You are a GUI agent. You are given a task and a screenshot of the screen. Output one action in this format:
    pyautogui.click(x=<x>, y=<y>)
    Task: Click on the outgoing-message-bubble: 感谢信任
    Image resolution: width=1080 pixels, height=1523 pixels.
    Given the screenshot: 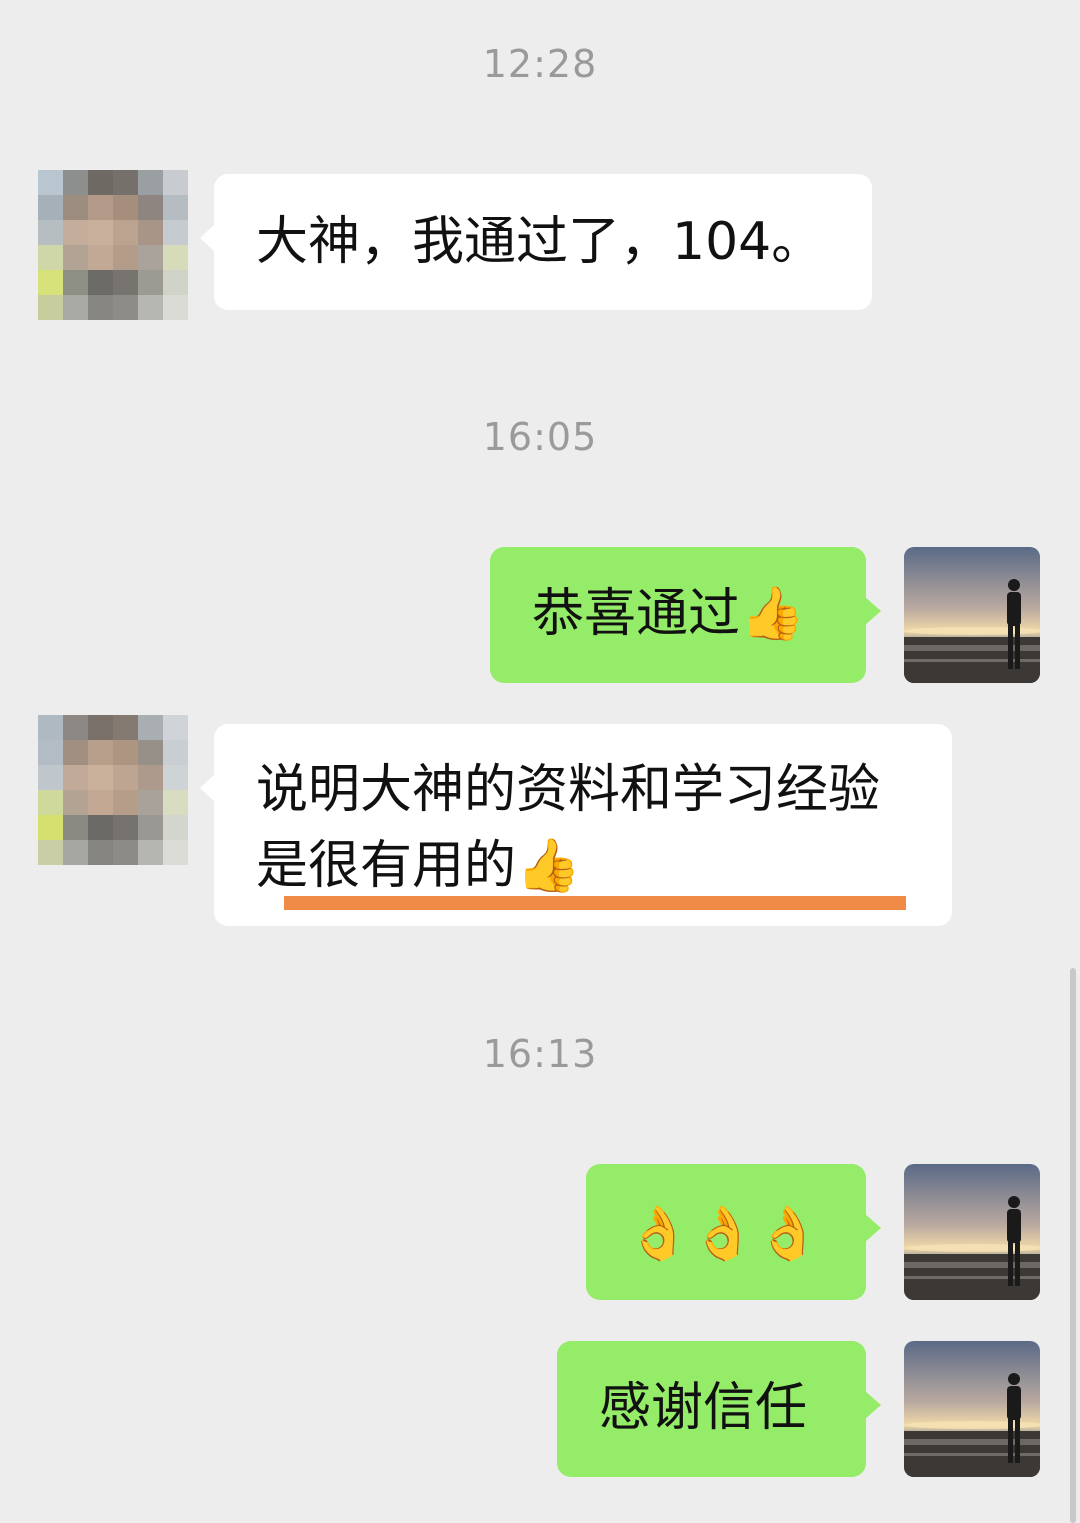 What is the action you would take?
    pyautogui.click(x=719, y=1409)
    